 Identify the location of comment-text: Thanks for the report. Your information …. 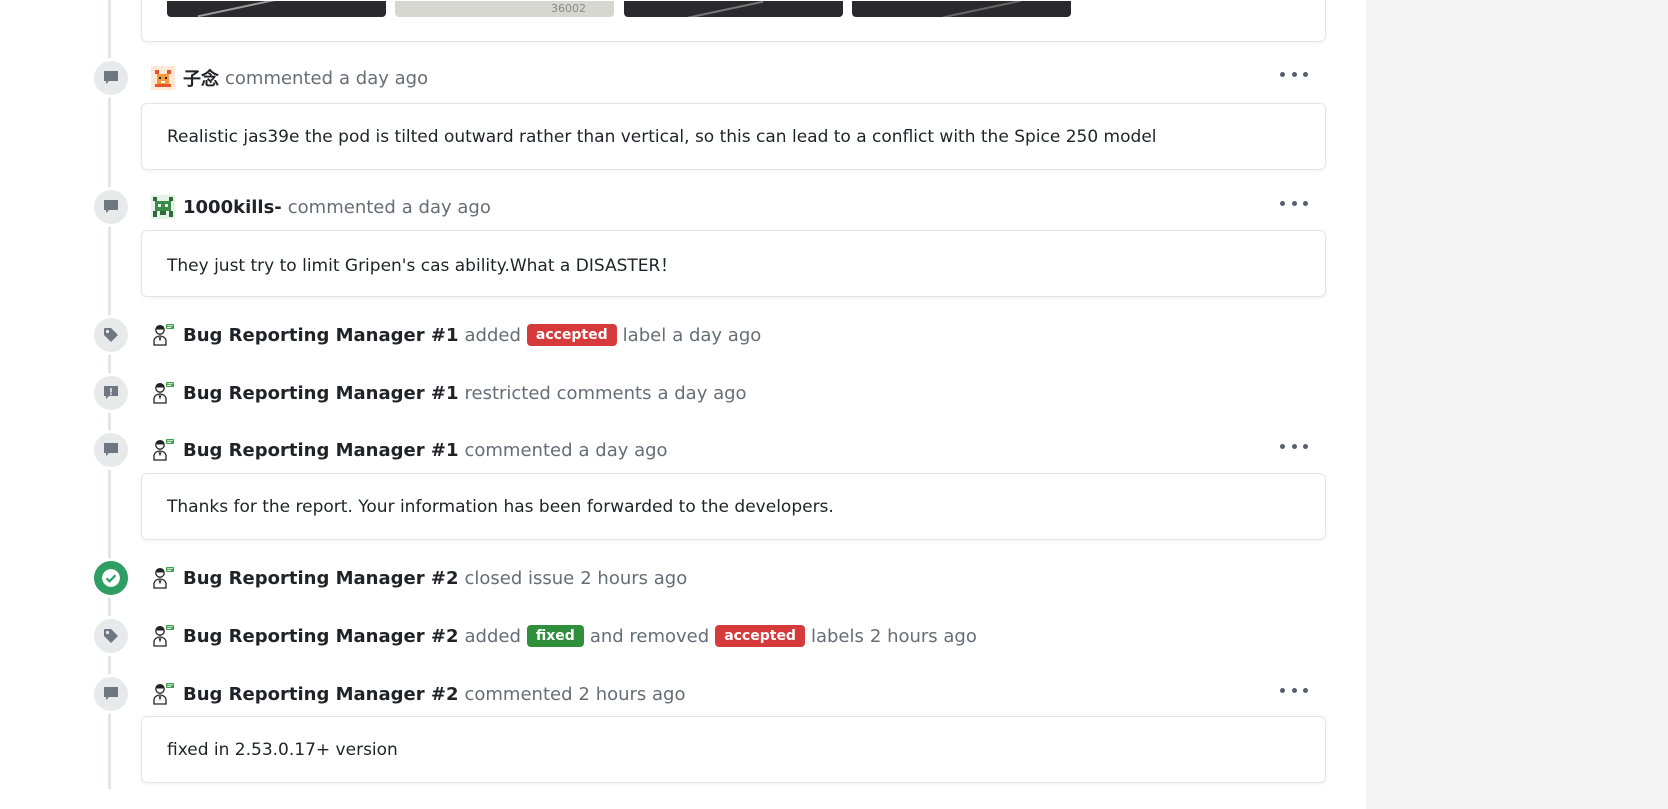
(500, 506).